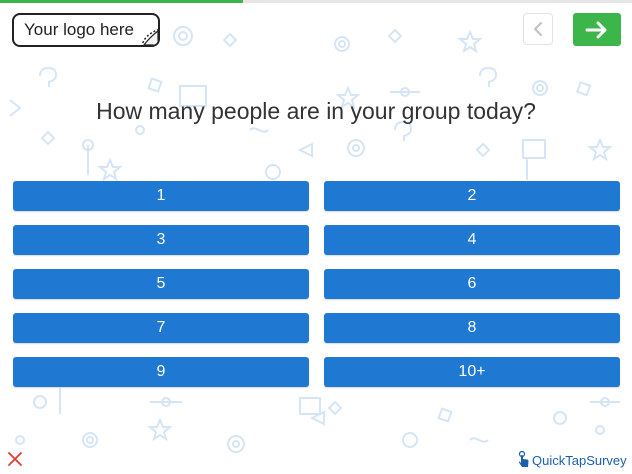 This screenshot has height=474, width=632. Describe the element at coordinates (149, 36) in the screenshot. I see `page-curl-icon` at that location.